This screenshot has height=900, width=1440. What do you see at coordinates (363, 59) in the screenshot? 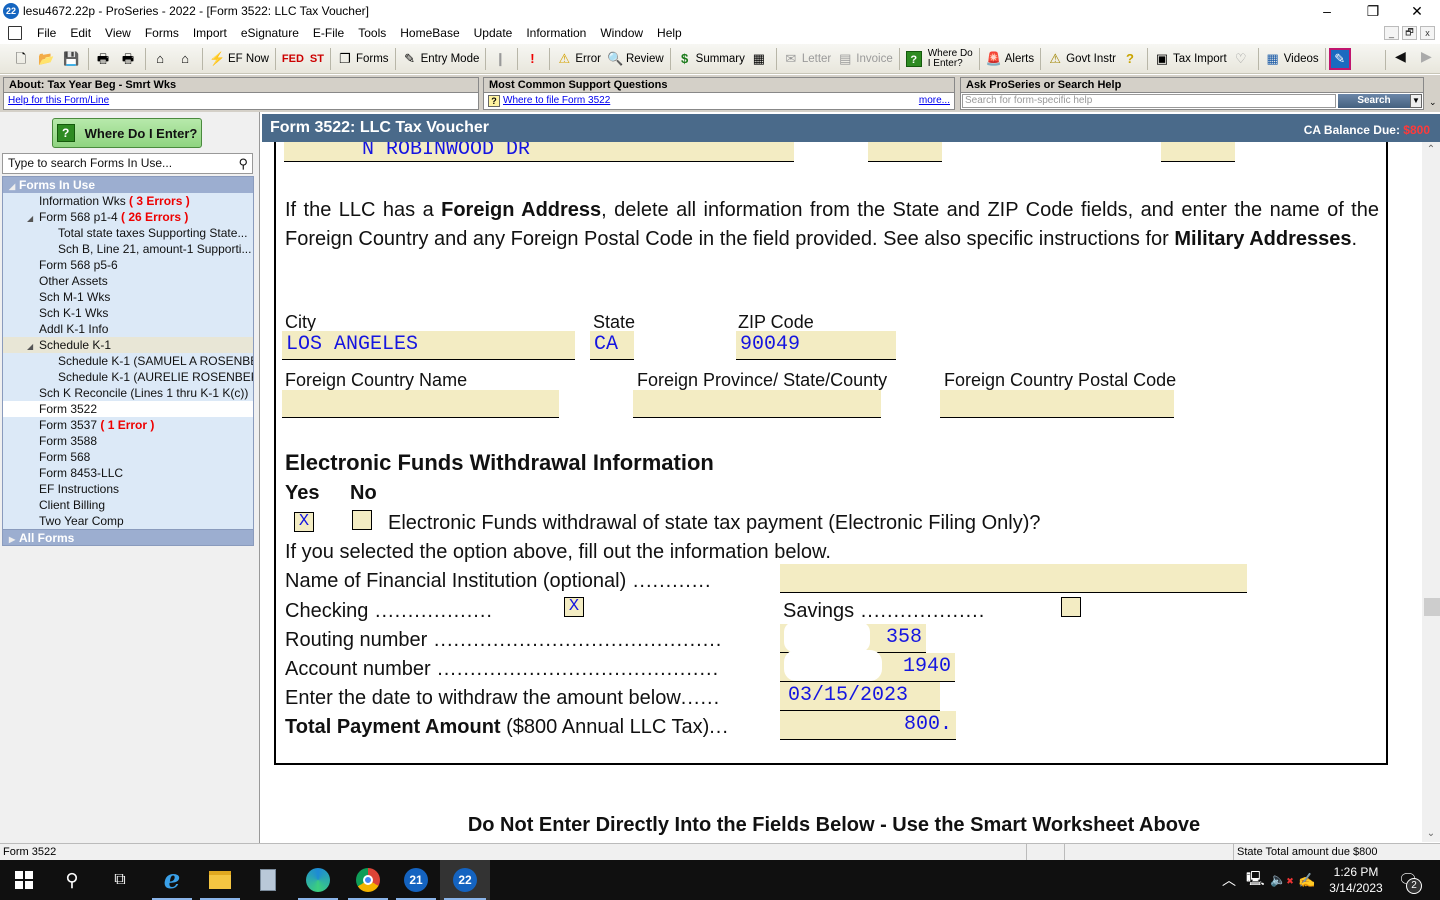
I see `forms-button: ❐ Forms` at bounding box center [363, 59].